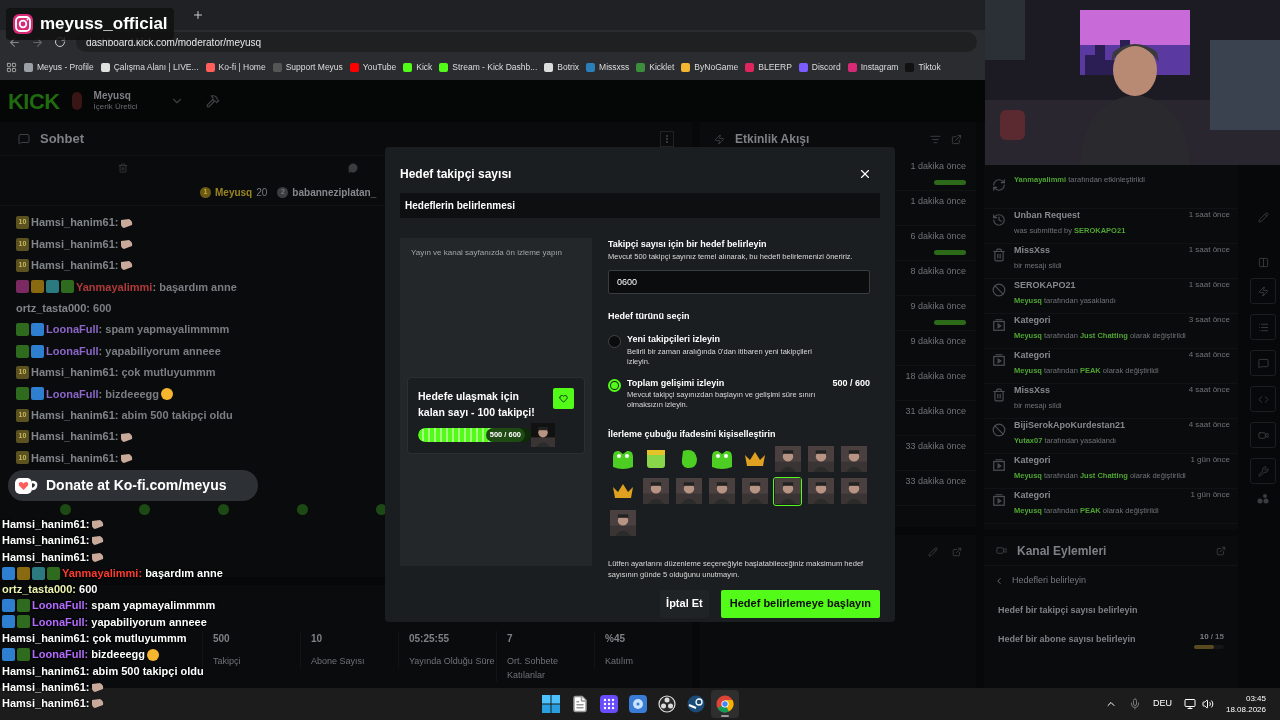  What do you see at coordinates (62, 138) in the screenshot?
I see `panel-title: Sohbet` at bounding box center [62, 138].